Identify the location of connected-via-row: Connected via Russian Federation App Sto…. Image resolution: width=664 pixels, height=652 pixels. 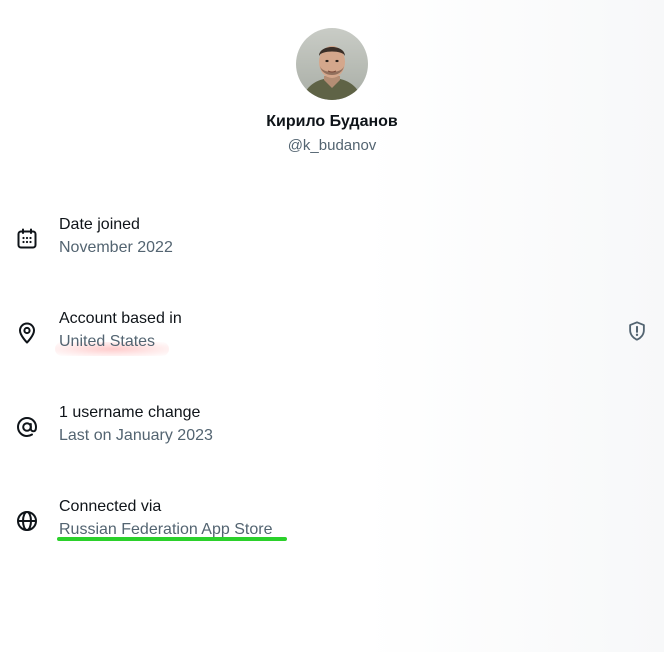
(332, 521).